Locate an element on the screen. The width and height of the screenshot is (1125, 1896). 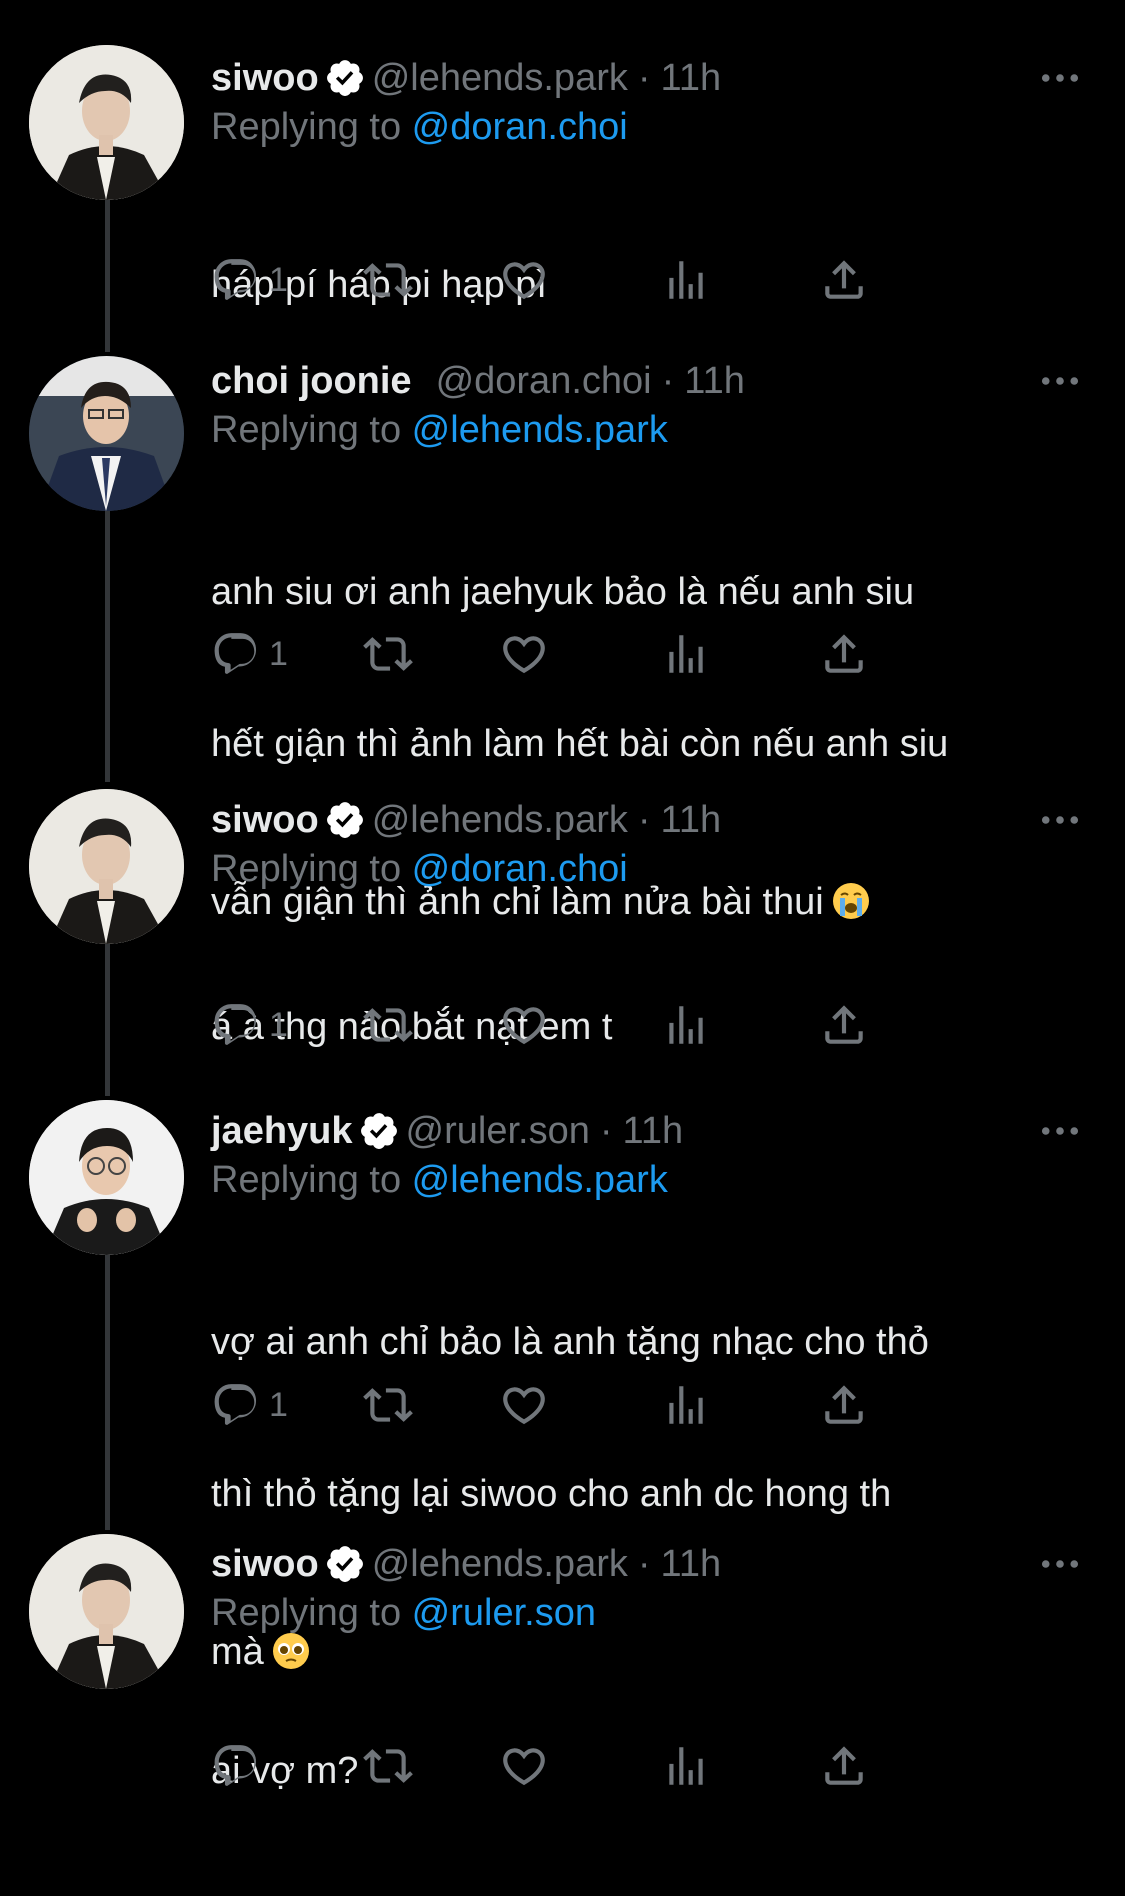
tweet-header: jaehyuk @ruler.son · 11h is located at coordinates (648, 1131).